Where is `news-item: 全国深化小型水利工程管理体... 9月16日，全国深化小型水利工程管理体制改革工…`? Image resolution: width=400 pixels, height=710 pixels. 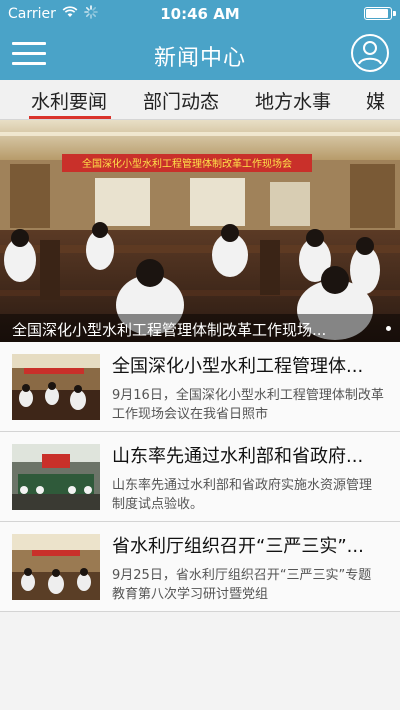
news-item: 全国深化小型水利工程管理体... 9月16日，全国深化小型水利工程管理体制改革工… is located at coordinates (200, 387).